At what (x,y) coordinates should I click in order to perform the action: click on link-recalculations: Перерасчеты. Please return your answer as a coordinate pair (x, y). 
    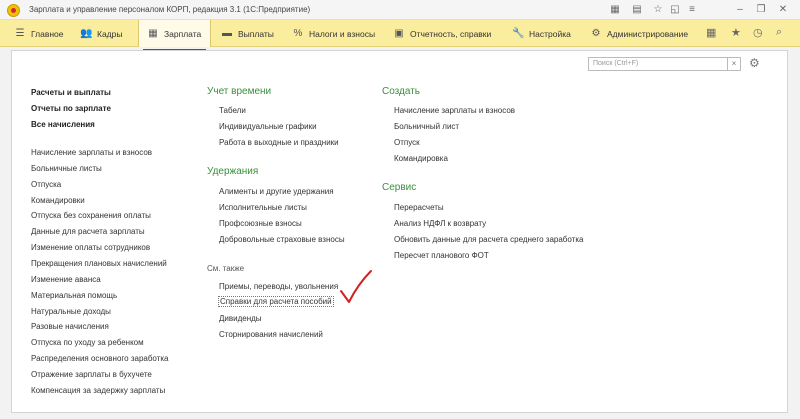
    Looking at the image, I should click on (419, 207).